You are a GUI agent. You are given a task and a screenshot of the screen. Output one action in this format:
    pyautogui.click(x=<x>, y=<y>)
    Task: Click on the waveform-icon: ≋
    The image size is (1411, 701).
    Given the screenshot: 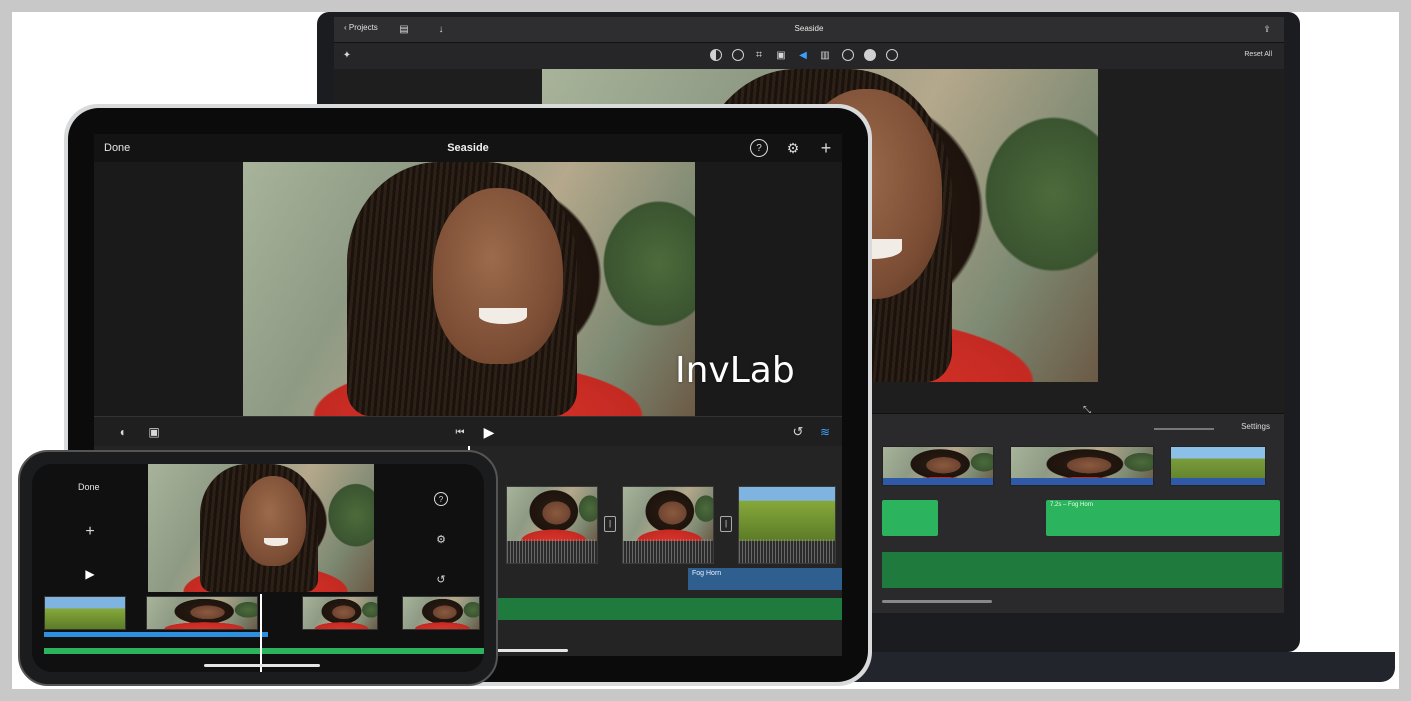 What is the action you would take?
    pyautogui.click(x=825, y=432)
    